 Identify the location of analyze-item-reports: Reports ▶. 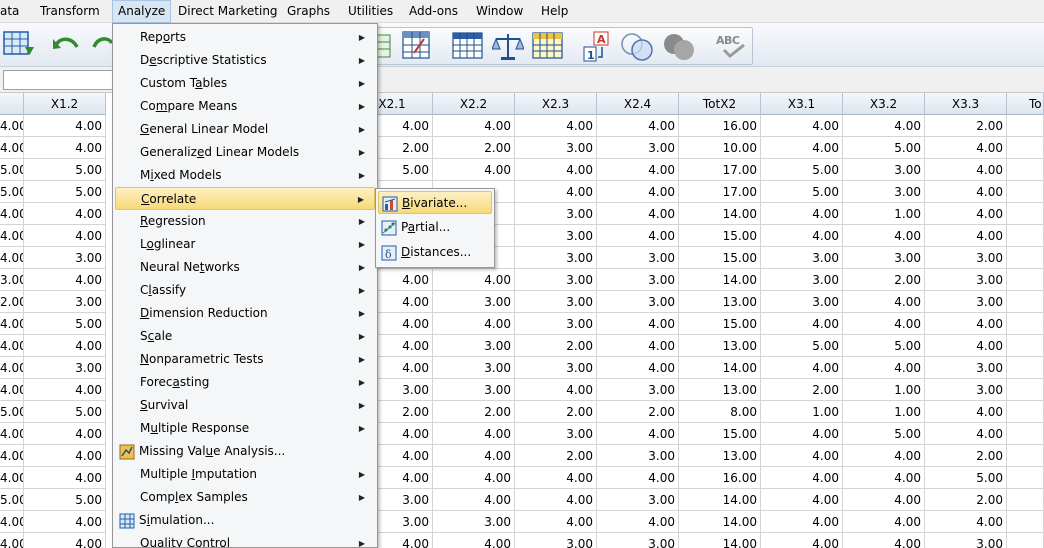
(245, 37).